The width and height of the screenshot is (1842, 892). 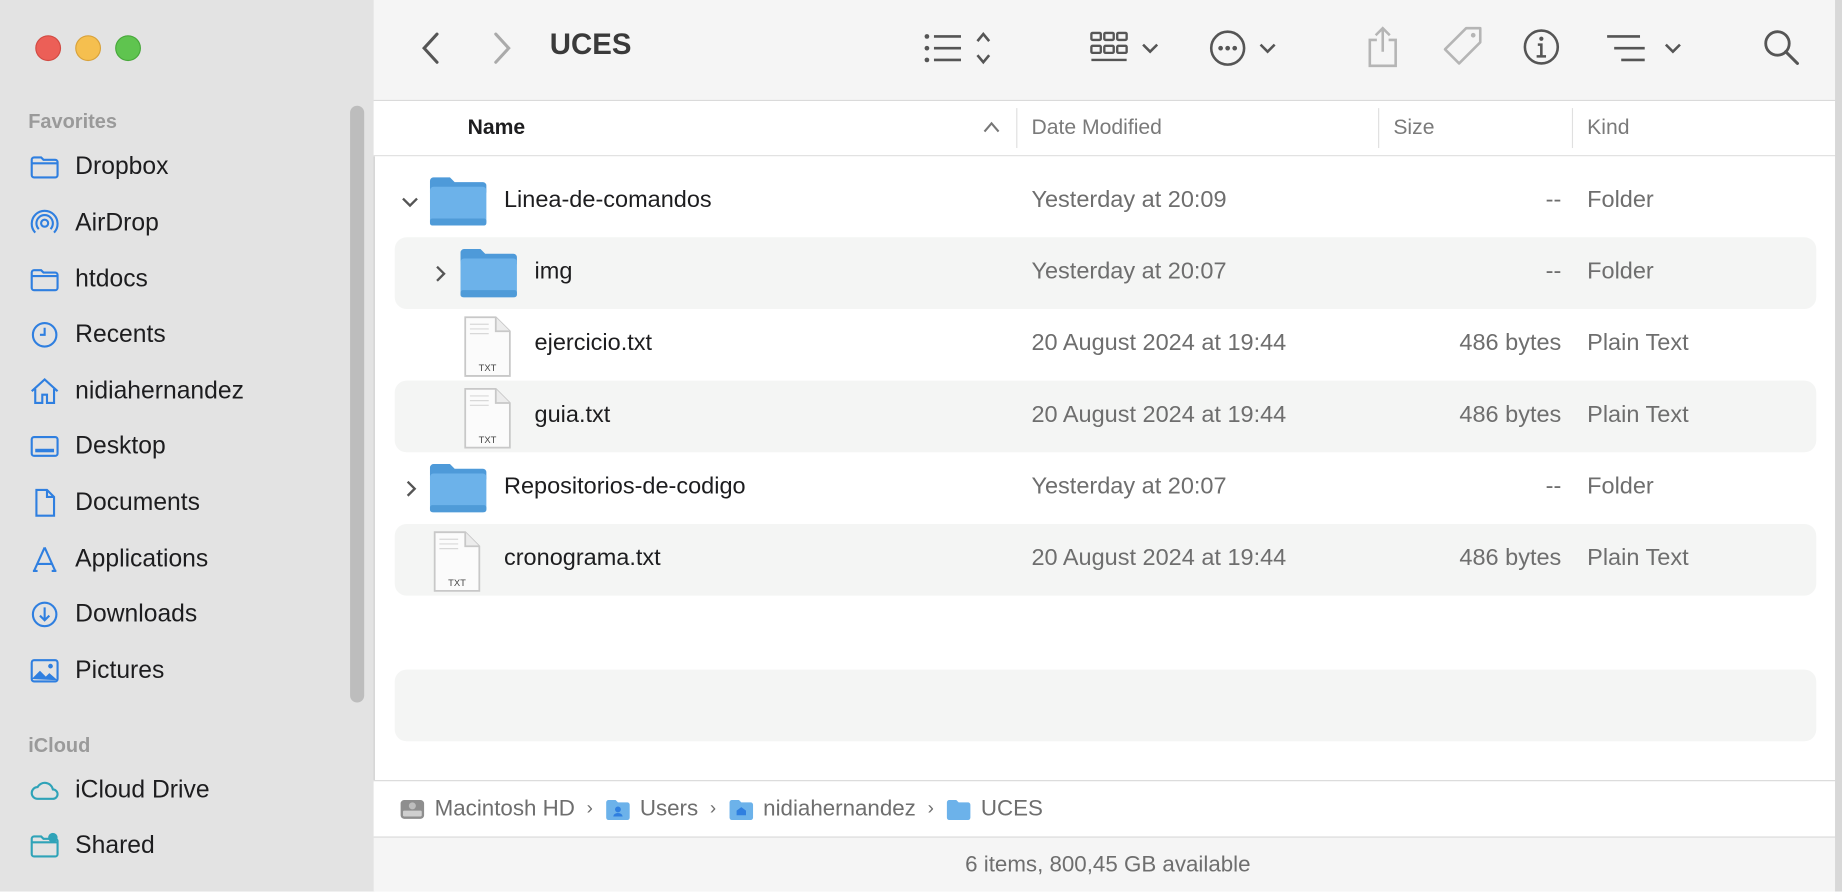 I want to click on disclosure-expanded-icon, so click(x=410, y=202).